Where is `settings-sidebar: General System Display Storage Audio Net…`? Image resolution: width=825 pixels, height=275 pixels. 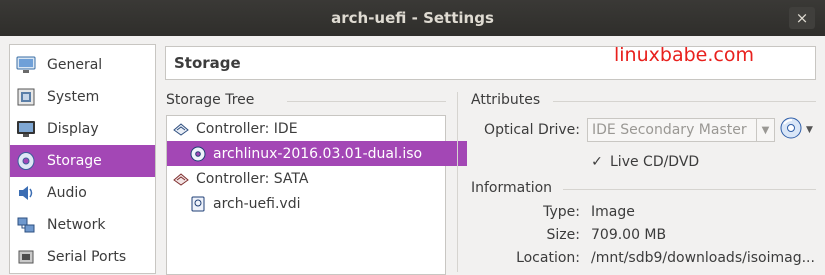 settings-sidebar: General System Display Storage Audio Net… is located at coordinates (82, 159).